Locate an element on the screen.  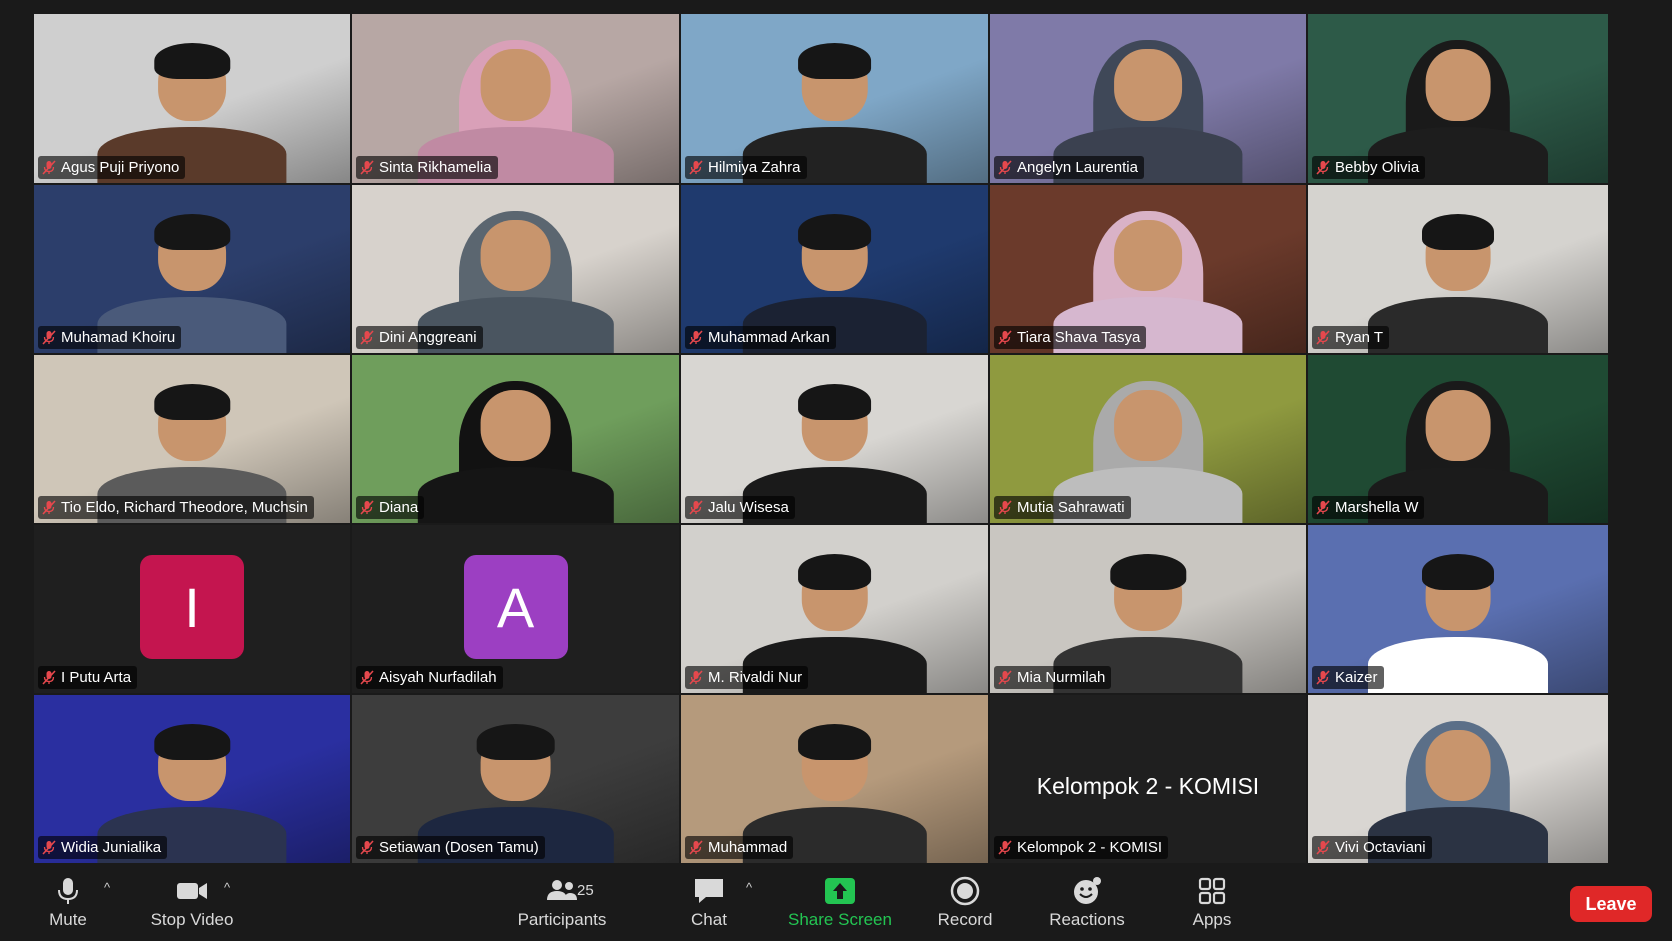
participant-name-tag: I Putu Arta is located at coordinates (88, 677).